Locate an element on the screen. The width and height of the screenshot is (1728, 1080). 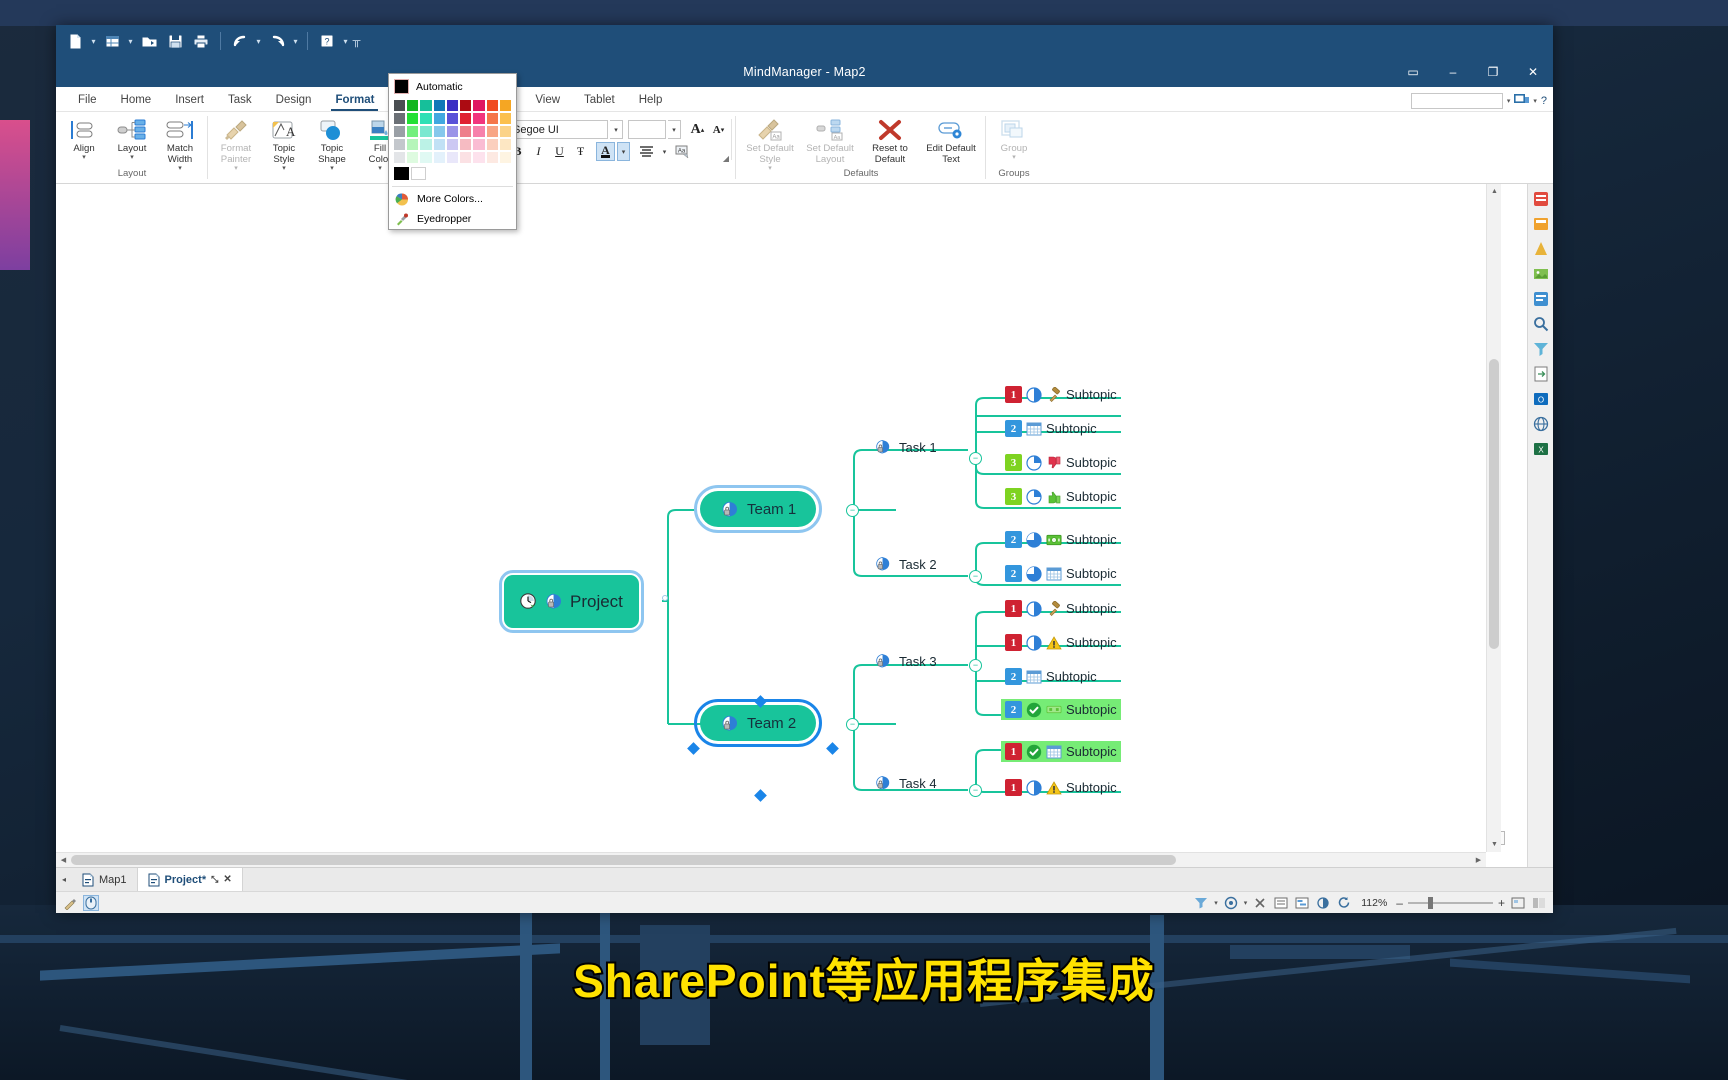
tab-file: File is located at coordinates (87, 100).